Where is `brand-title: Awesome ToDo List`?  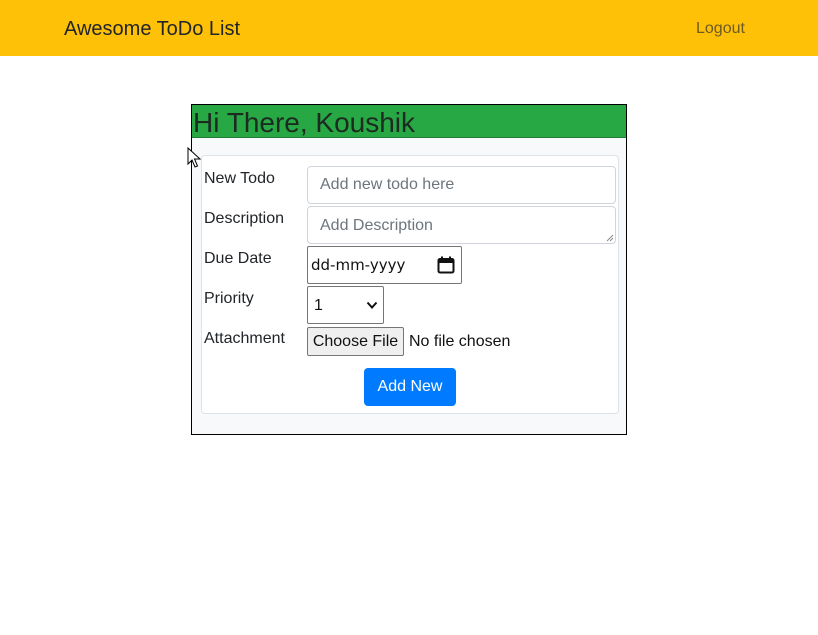
brand-title: Awesome ToDo List is located at coordinates (152, 29).